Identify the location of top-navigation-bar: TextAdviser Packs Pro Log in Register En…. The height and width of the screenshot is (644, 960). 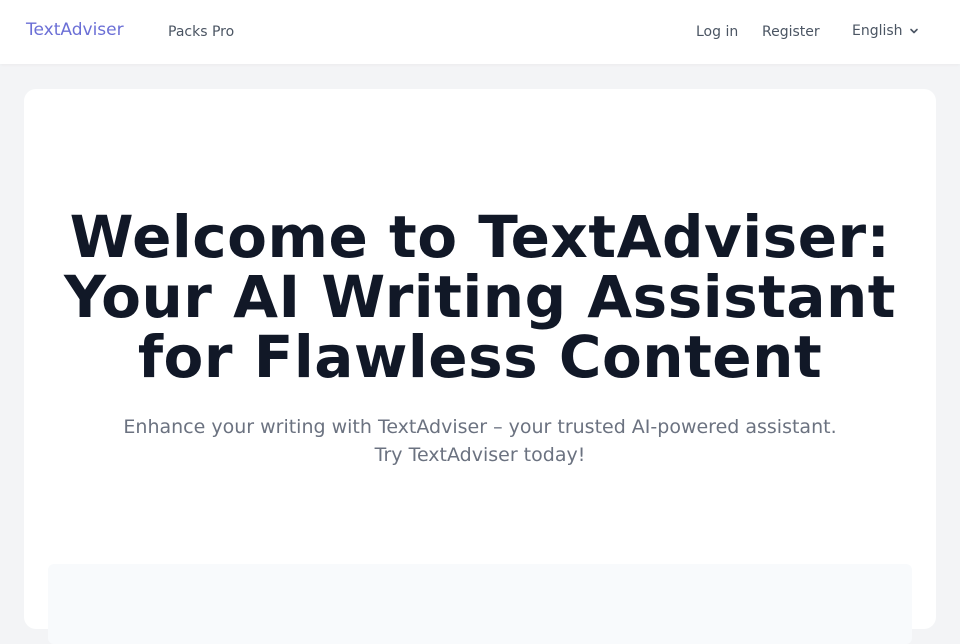
(480, 32).